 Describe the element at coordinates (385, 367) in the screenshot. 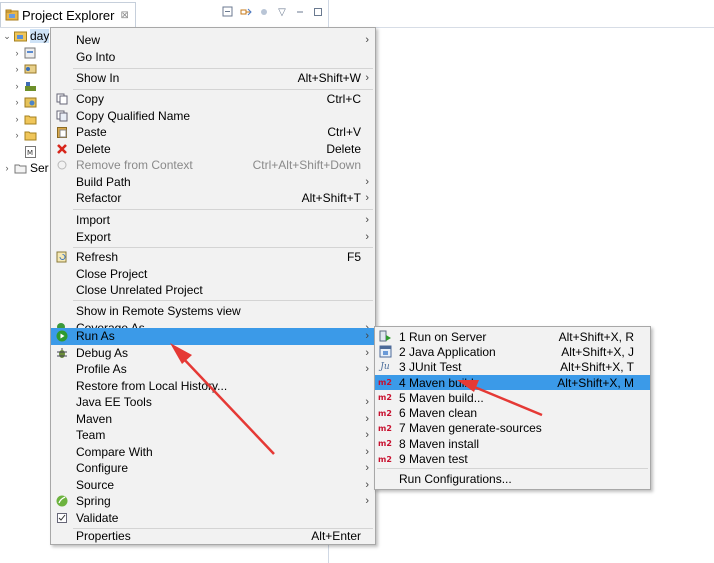

I see `junit-icon: Ju` at that location.